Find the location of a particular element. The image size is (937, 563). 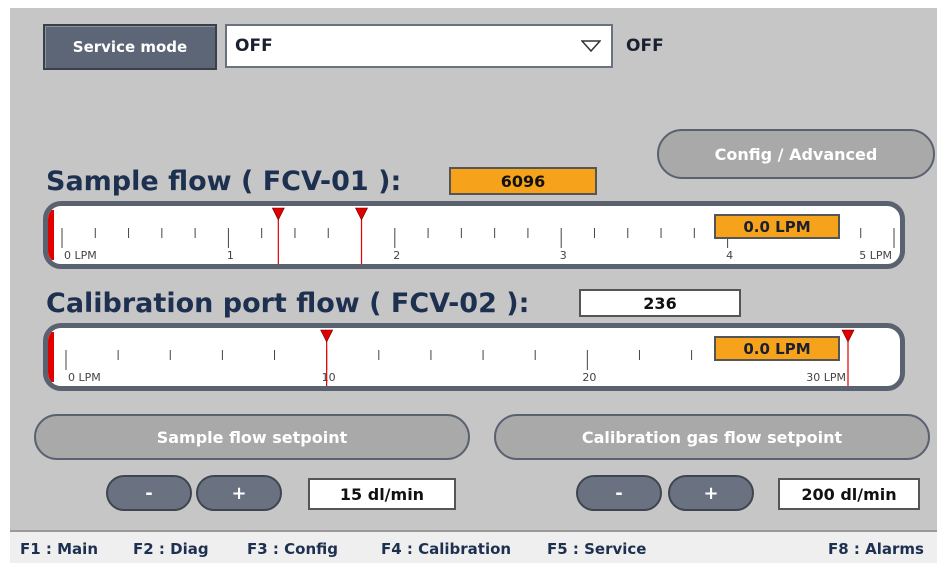

cal-setpoint-plus-button: + is located at coordinates (711, 493).